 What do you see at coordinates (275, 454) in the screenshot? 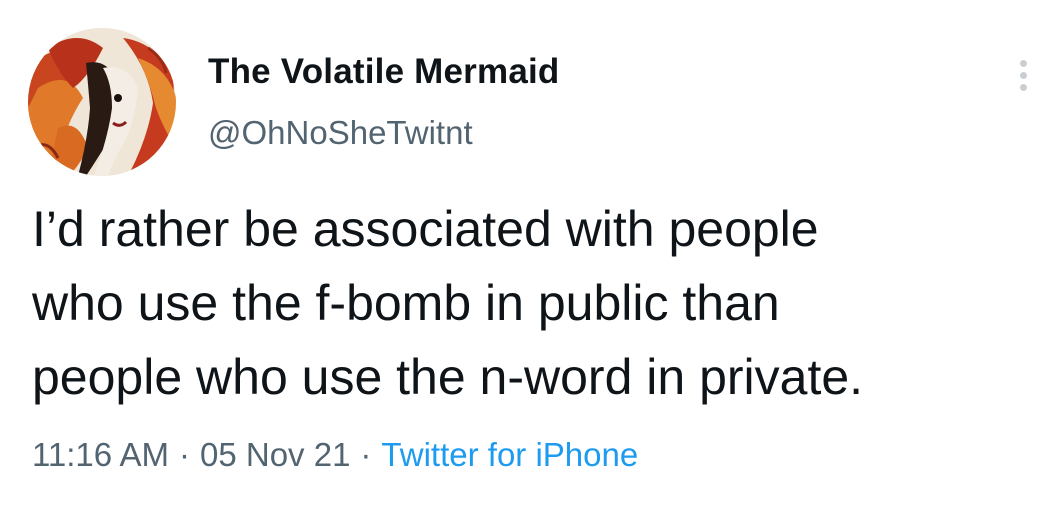
I see `tweet-date: 05 Nov 21` at bounding box center [275, 454].